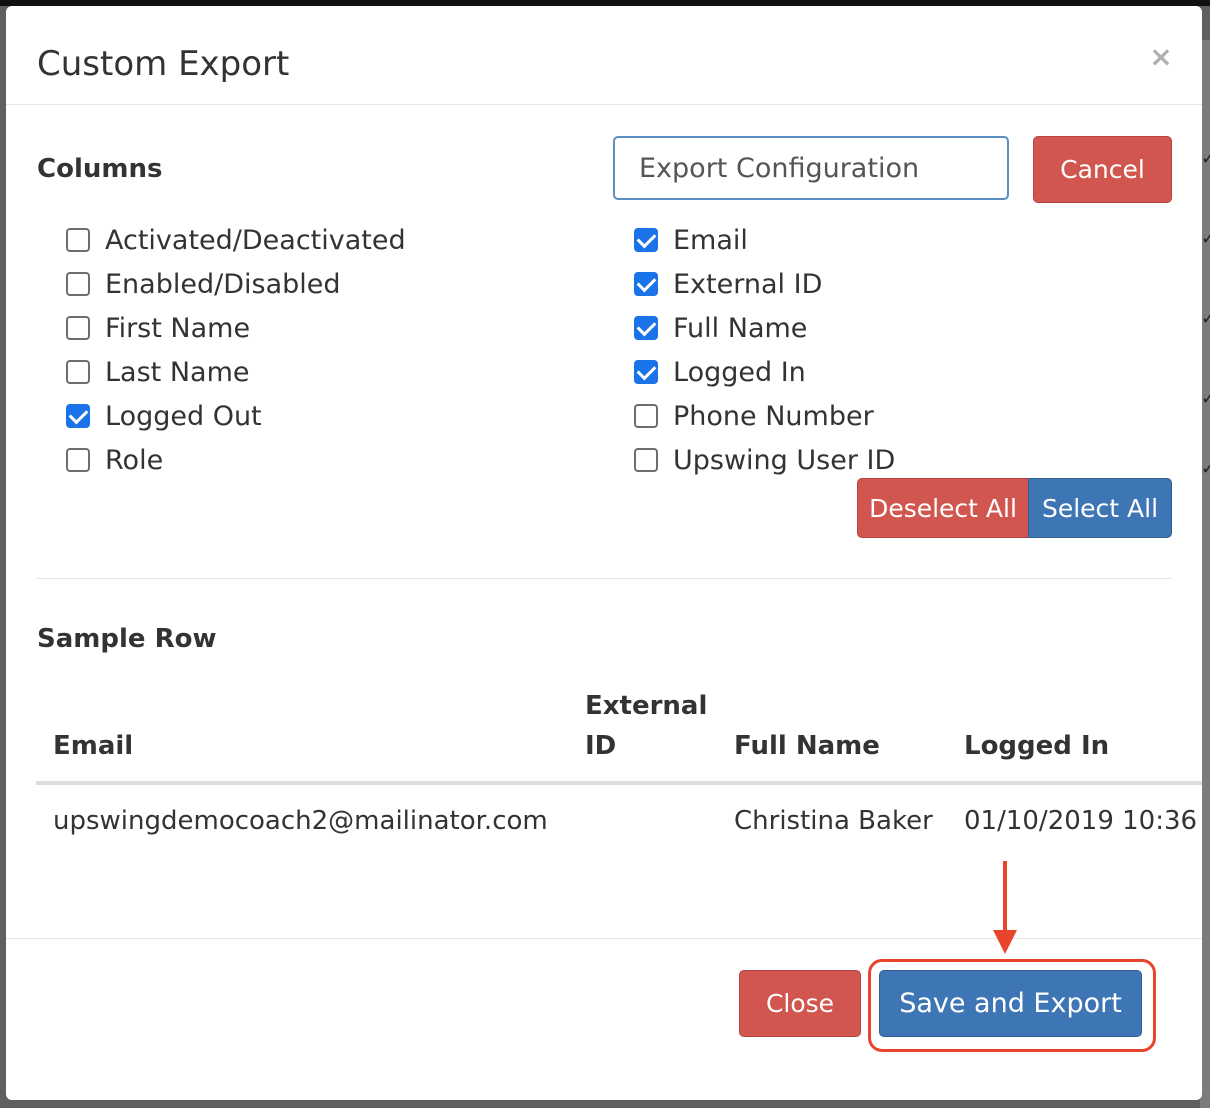  I want to click on checkbox-label: Last Name, so click(177, 372).